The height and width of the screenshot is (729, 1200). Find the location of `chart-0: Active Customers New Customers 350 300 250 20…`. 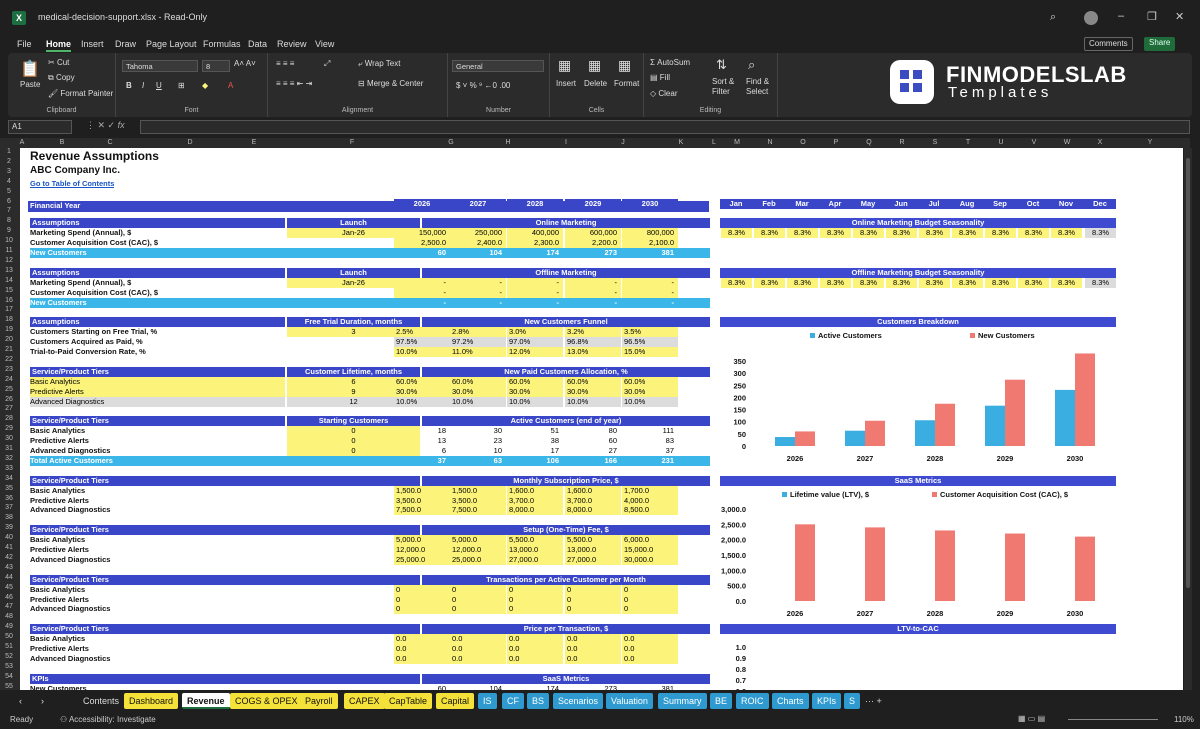

chart-0: Active Customers New Customers 350 300 250 20… is located at coordinates (918, 403).